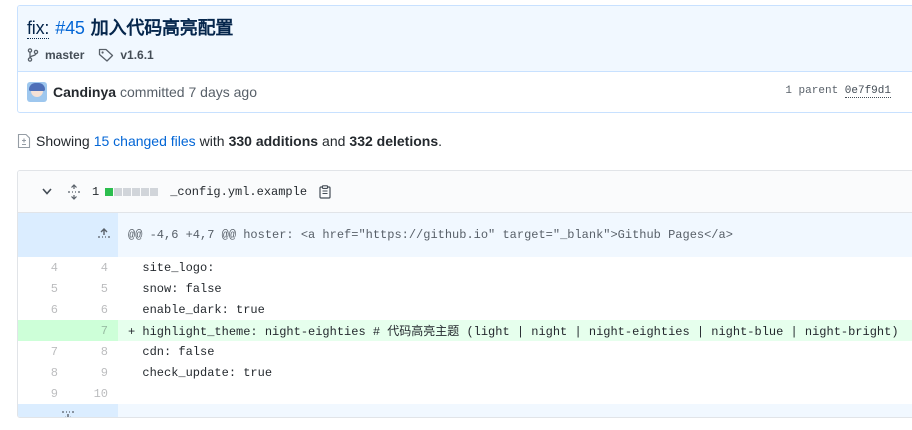 The height and width of the screenshot is (430, 912). Describe the element at coordinates (465, 372) in the screenshot. I see `diff-line-context: 89 check_update: true` at that location.